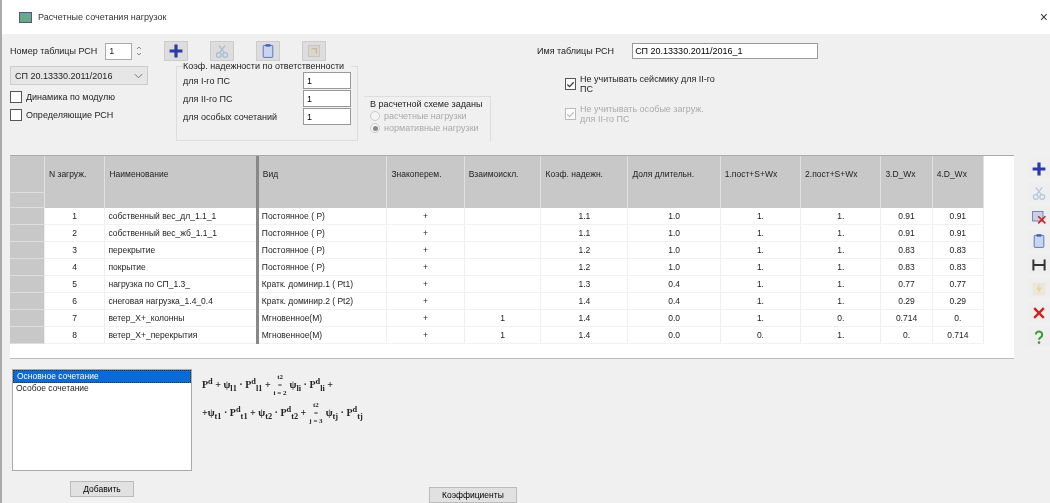 The height and width of the screenshot is (503, 1050). Describe the element at coordinates (642, 114) in the screenshot. I see `checkbox-label: Не учитывать особые загруж. для II-го ПС` at that location.